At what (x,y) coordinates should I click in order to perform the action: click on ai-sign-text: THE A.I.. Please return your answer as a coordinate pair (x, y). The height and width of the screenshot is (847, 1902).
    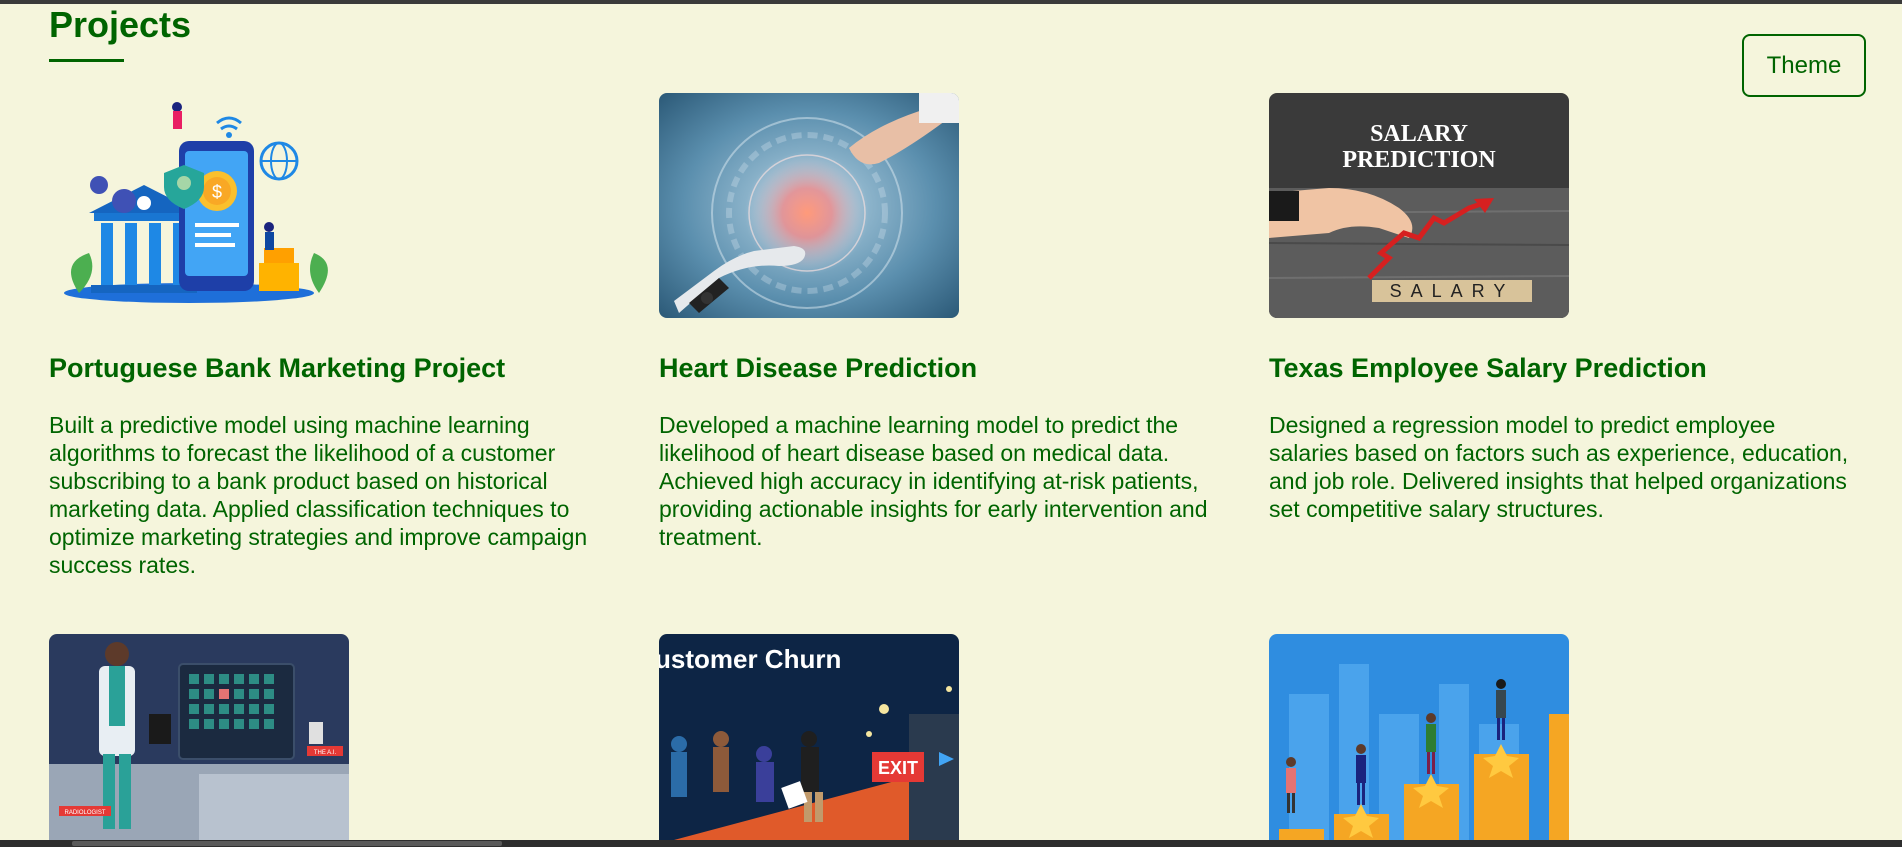
    Looking at the image, I should click on (325, 753).